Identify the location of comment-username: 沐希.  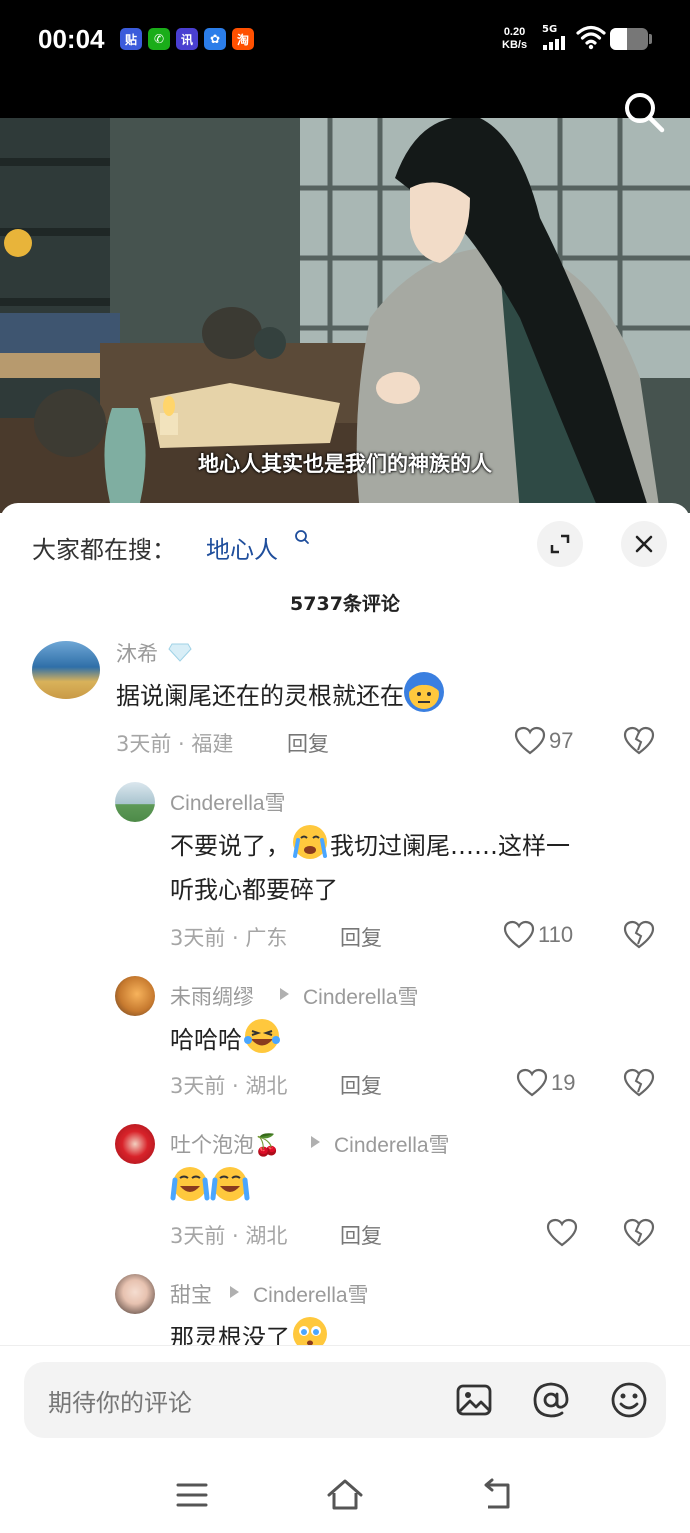
(137, 653).